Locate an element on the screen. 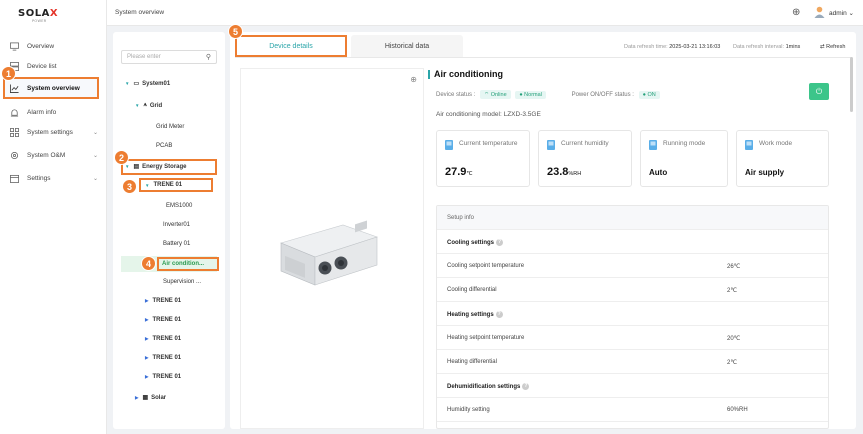 This screenshot has height=434, width=863. globe-icon: ⊕ is located at coordinates (796, 12).